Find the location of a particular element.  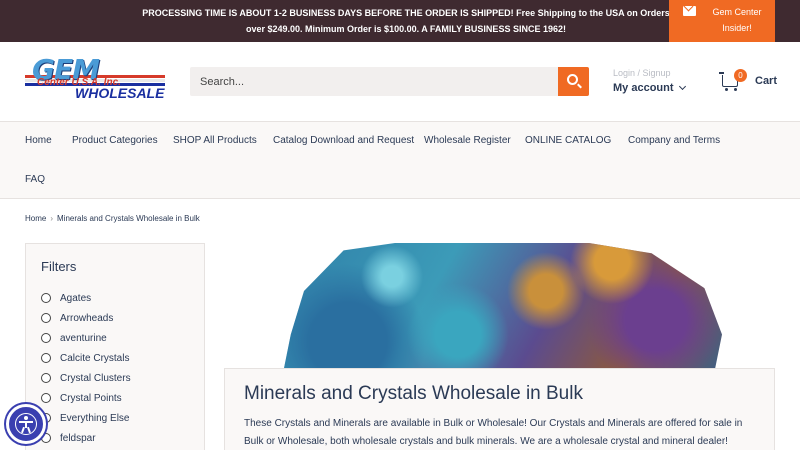

breadcrumb-home-link: Home is located at coordinates (35, 218).